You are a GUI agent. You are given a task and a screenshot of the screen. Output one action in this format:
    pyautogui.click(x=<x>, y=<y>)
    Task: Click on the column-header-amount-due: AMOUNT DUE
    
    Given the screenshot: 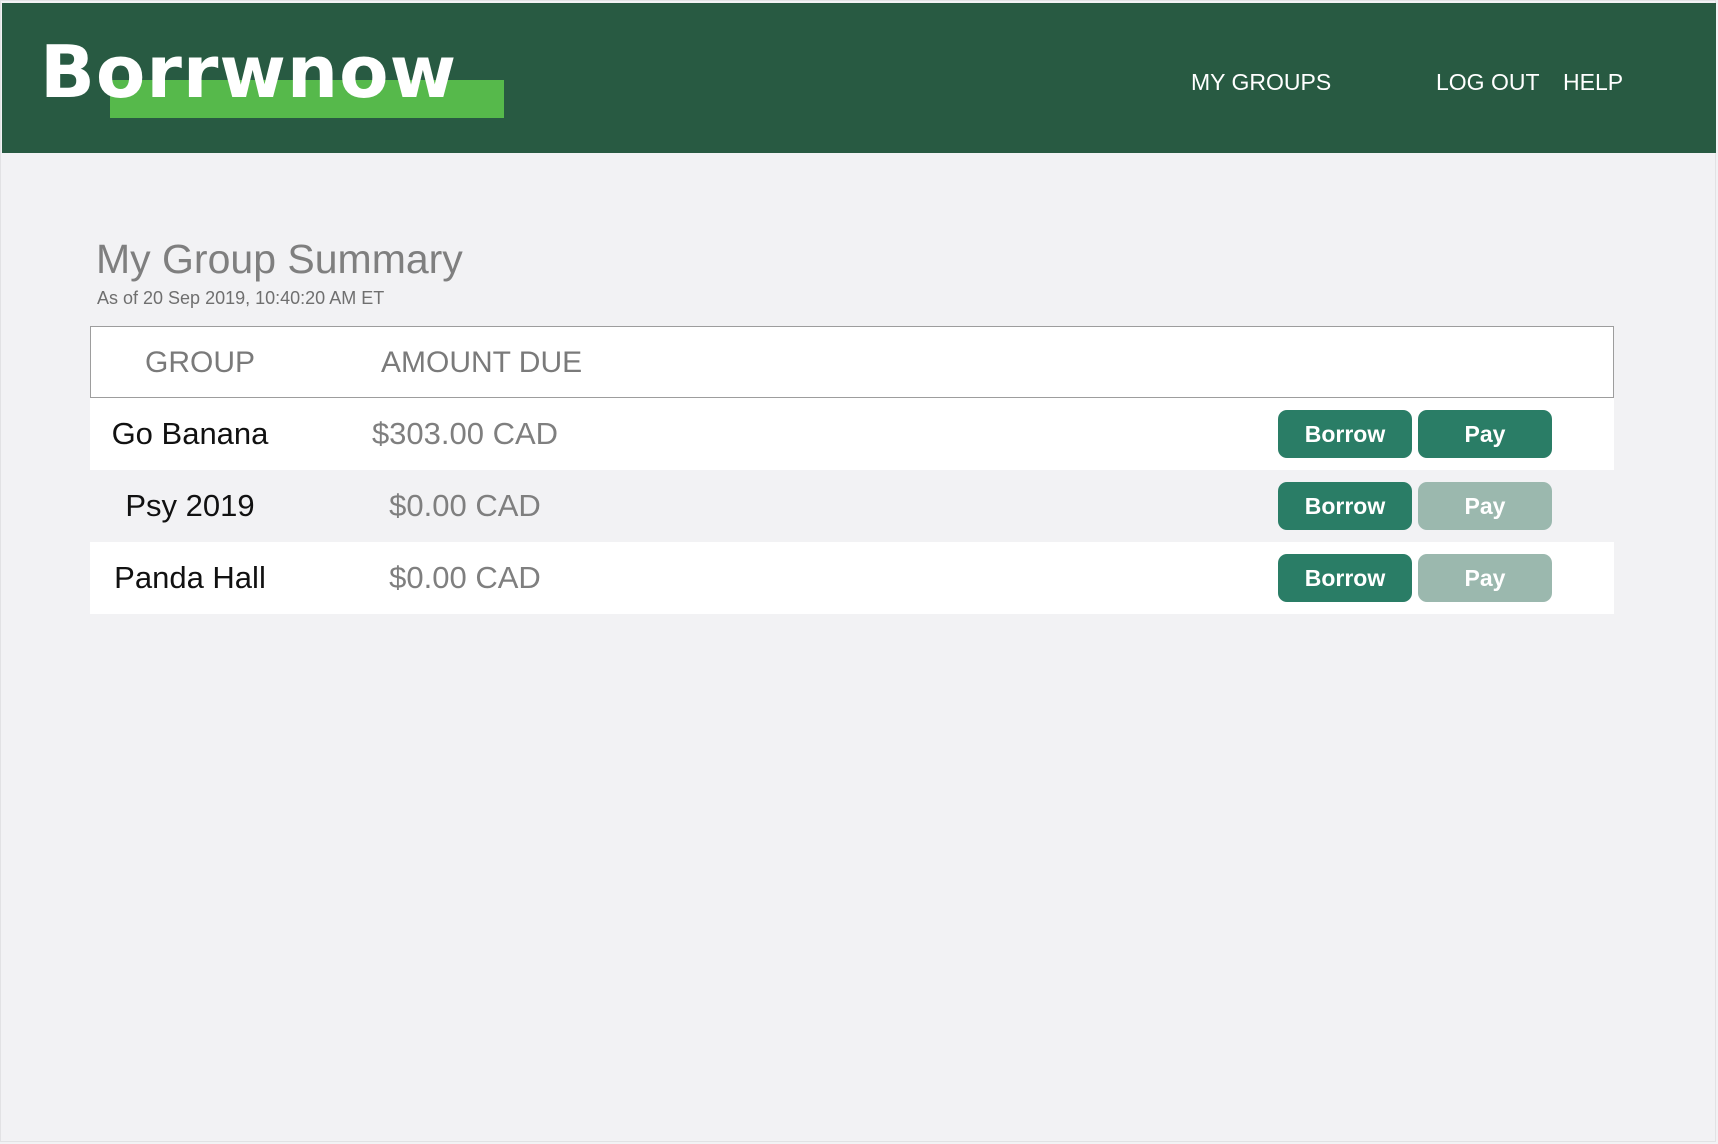 What is the action you would take?
    pyautogui.click(x=482, y=362)
    